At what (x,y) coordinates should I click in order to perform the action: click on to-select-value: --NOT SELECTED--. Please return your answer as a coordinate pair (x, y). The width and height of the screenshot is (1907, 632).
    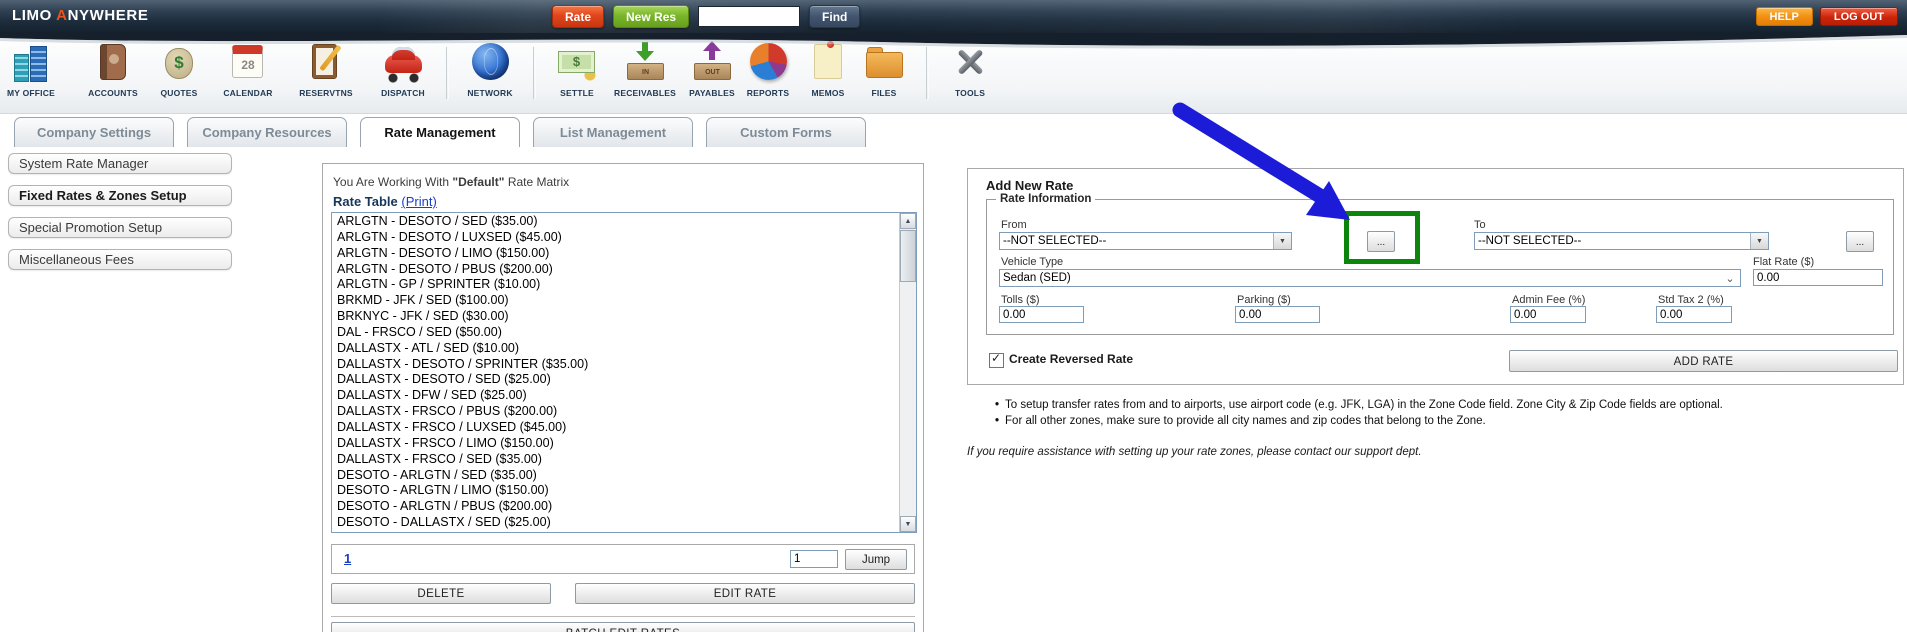
    Looking at the image, I should click on (1530, 241).